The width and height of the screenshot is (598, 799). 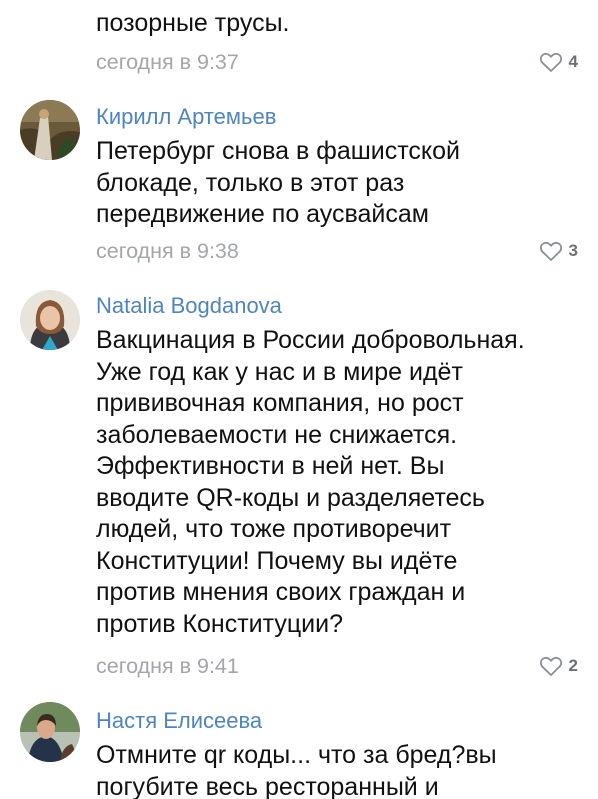 What do you see at coordinates (186, 117) in the screenshot?
I see `comment-author: Кирилл Артемьев` at bounding box center [186, 117].